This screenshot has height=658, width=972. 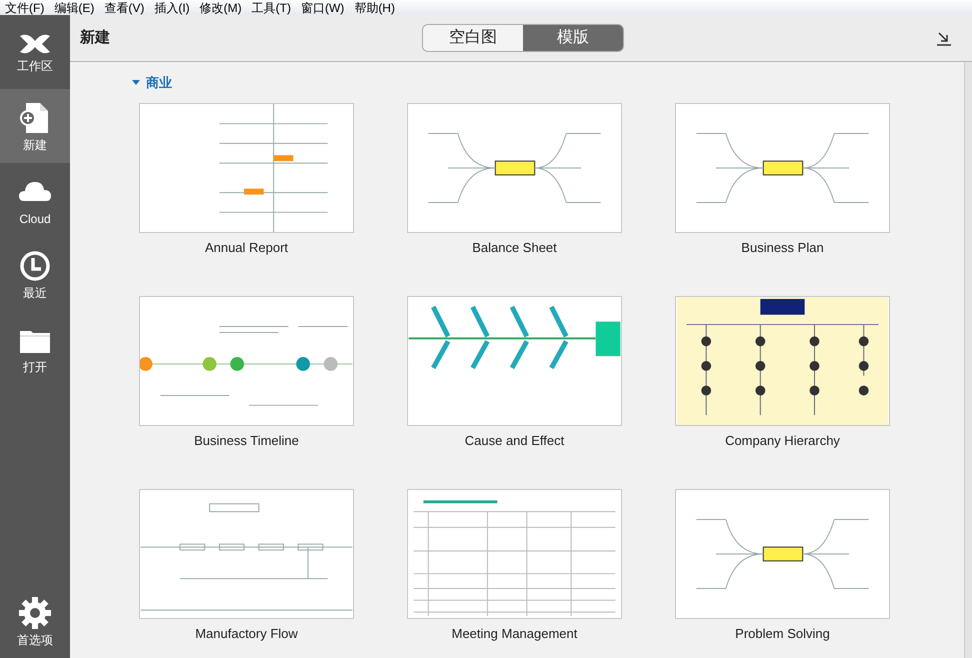 What do you see at coordinates (782, 441) in the screenshot?
I see `template-name: Company Hierarchy` at bounding box center [782, 441].